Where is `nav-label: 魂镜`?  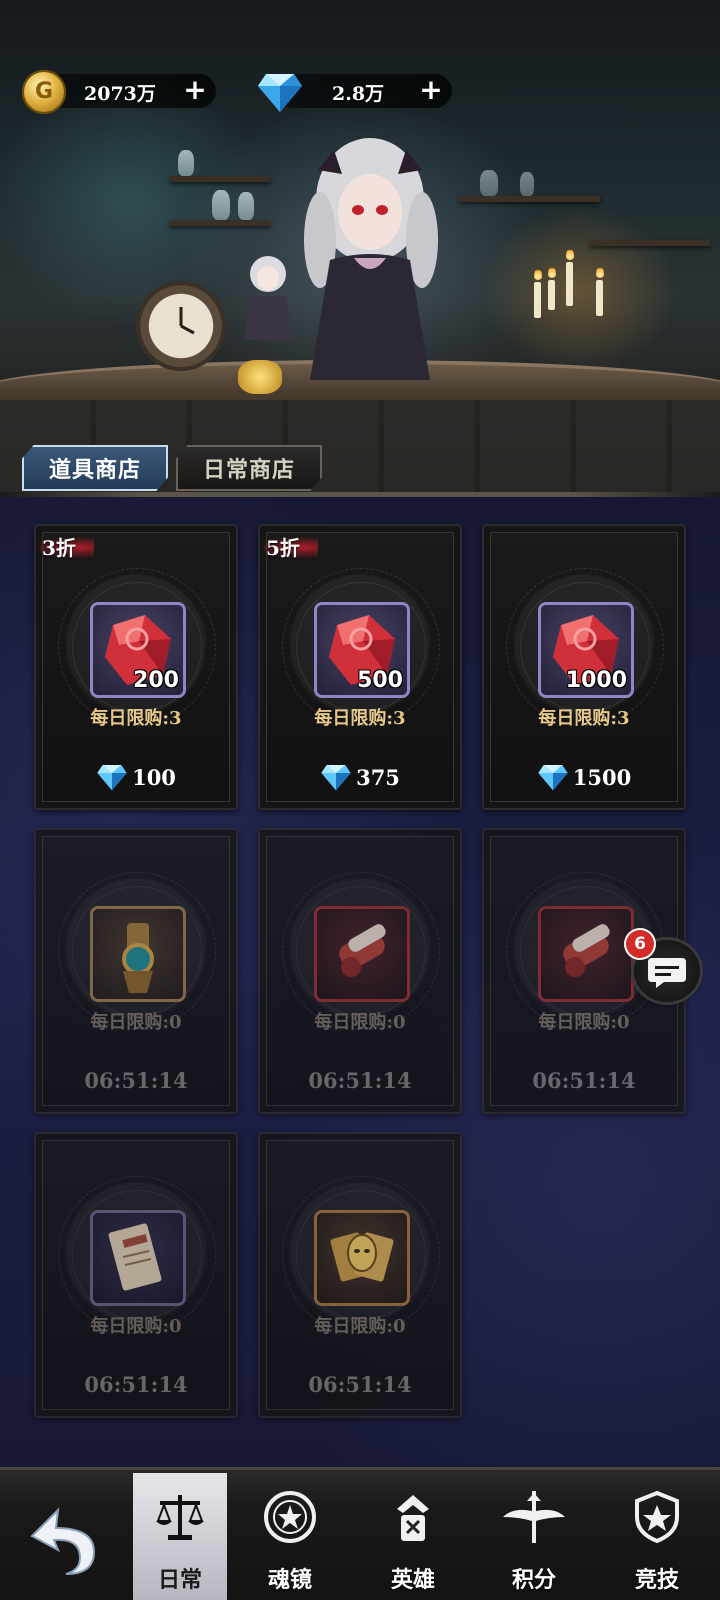 nav-label: 魂镜 is located at coordinates (289, 1580).